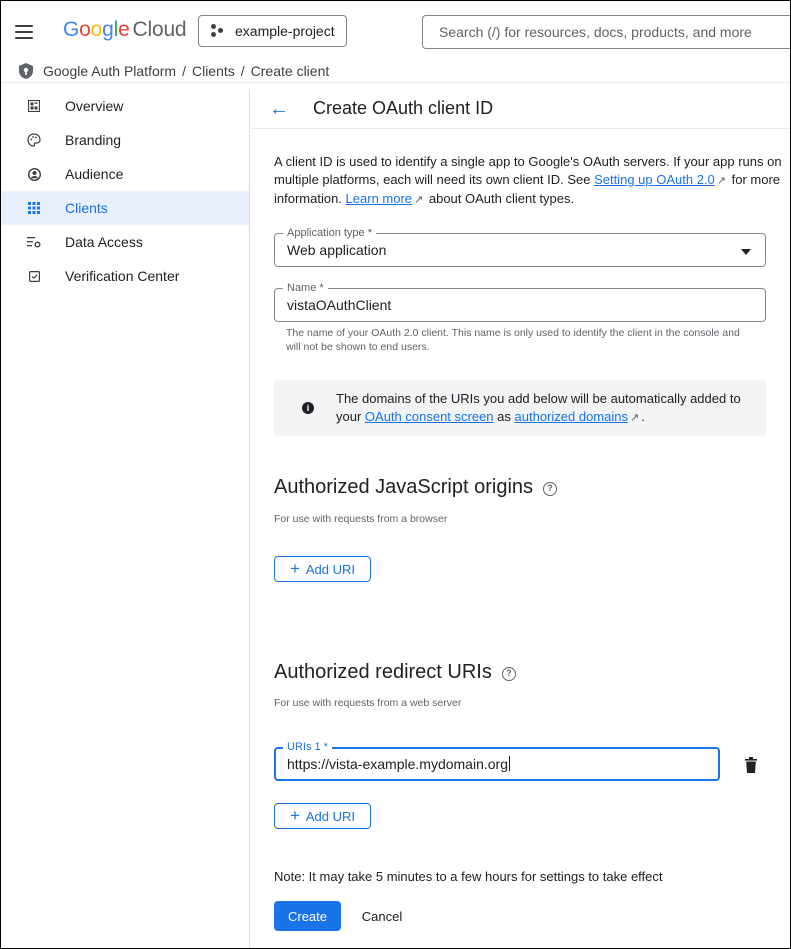  Describe the element at coordinates (305, 288) in the screenshot. I see `name-label: Name *` at that location.